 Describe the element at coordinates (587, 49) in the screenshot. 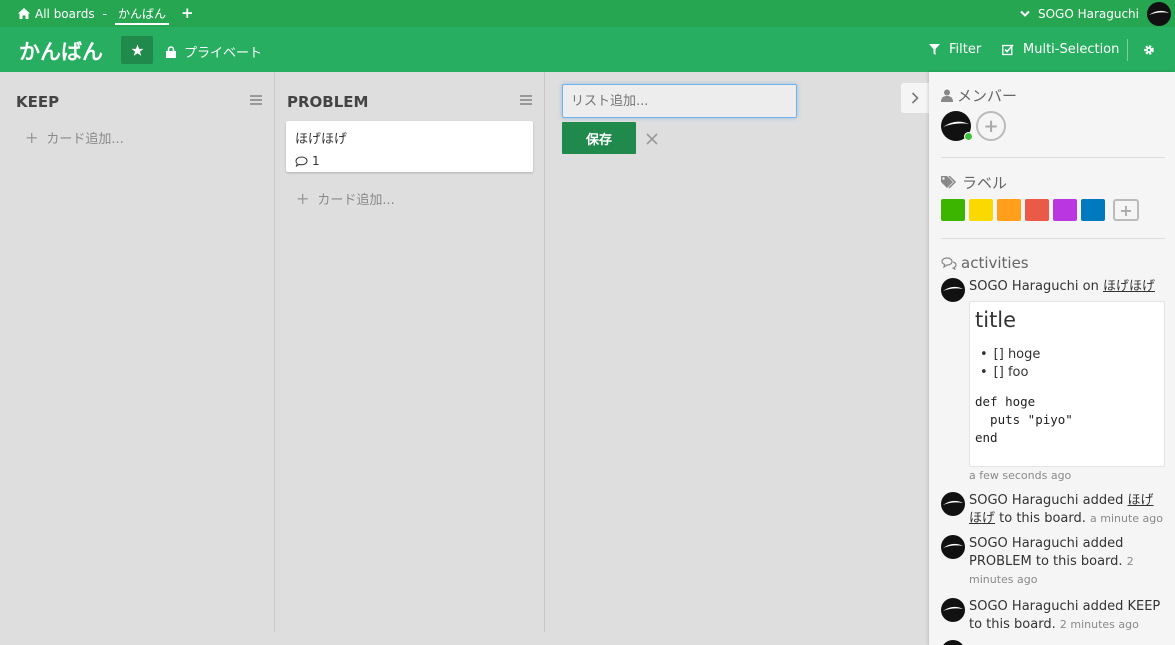

I see `board-header: かんばん プライベート Filter Multi-Selection` at that location.